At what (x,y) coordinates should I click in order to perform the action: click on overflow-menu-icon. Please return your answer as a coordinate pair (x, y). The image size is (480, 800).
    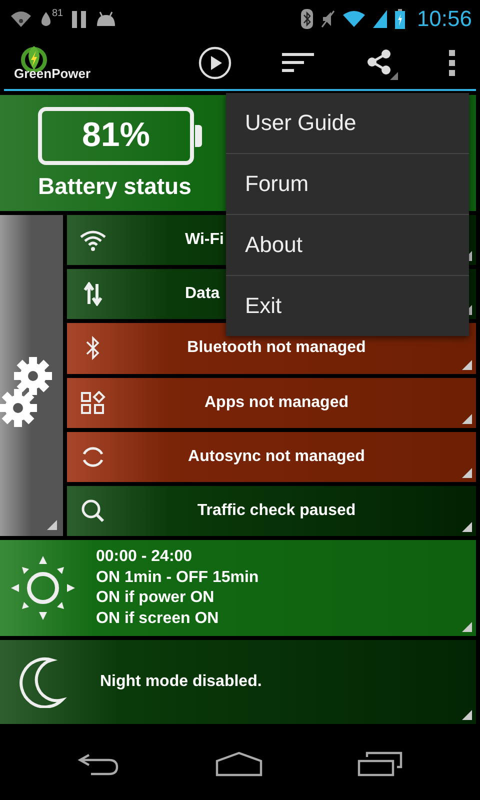
    Looking at the image, I should click on (452, 63).